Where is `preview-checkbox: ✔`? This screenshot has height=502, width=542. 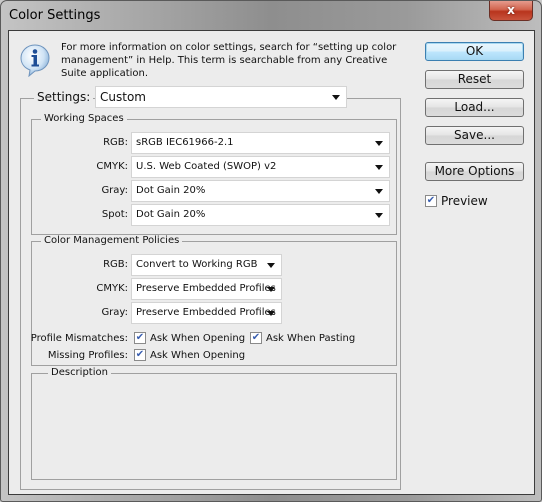 preview-checkbox: ✔ is located at coordinates (431, 201).